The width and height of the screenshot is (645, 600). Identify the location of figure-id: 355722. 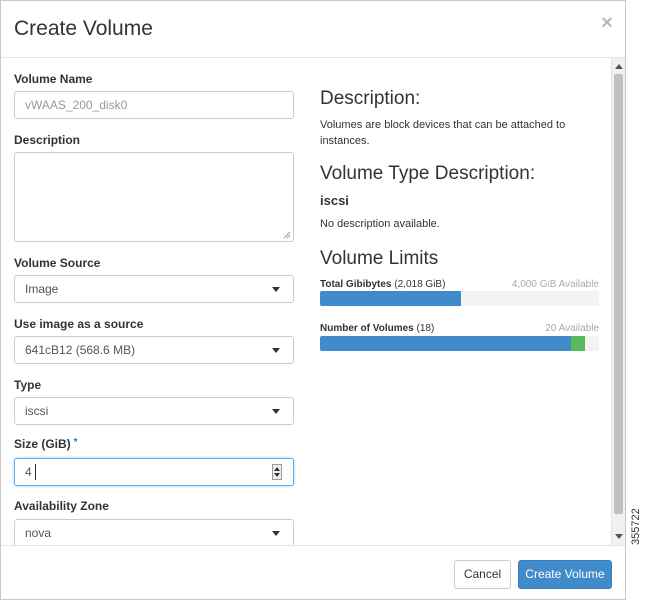
(636, 526).